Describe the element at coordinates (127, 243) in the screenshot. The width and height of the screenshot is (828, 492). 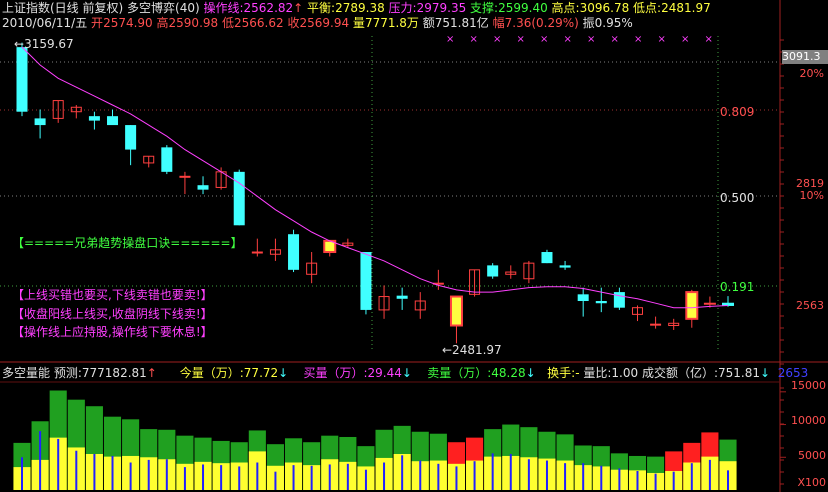
I see `motto-title: 【=====兄弟趋势操盘口诀======】` at that location.